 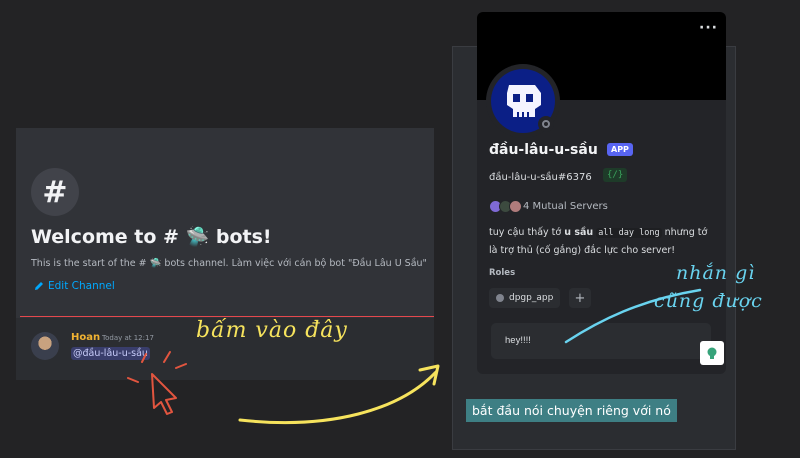 I want to click on role-color-dot, so click(x=500, y=298).